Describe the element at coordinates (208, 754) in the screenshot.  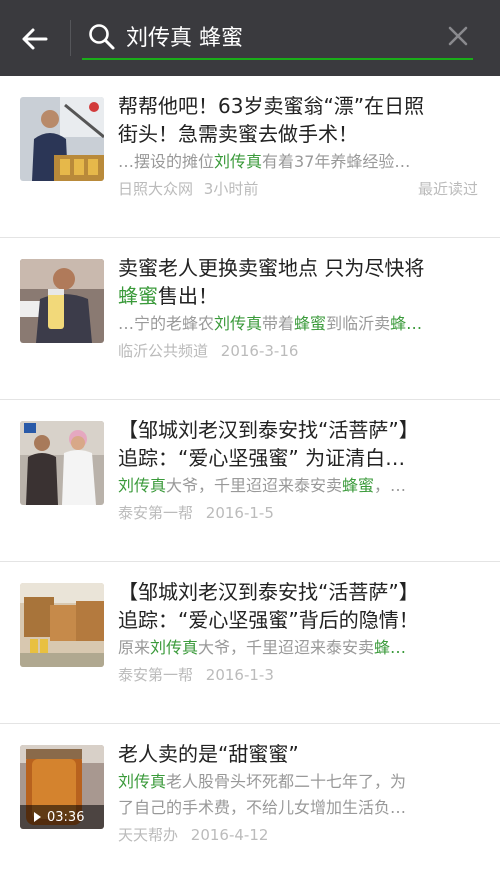
I see `result-title: 老人卖的是“甜蜜蜜”` at that location.